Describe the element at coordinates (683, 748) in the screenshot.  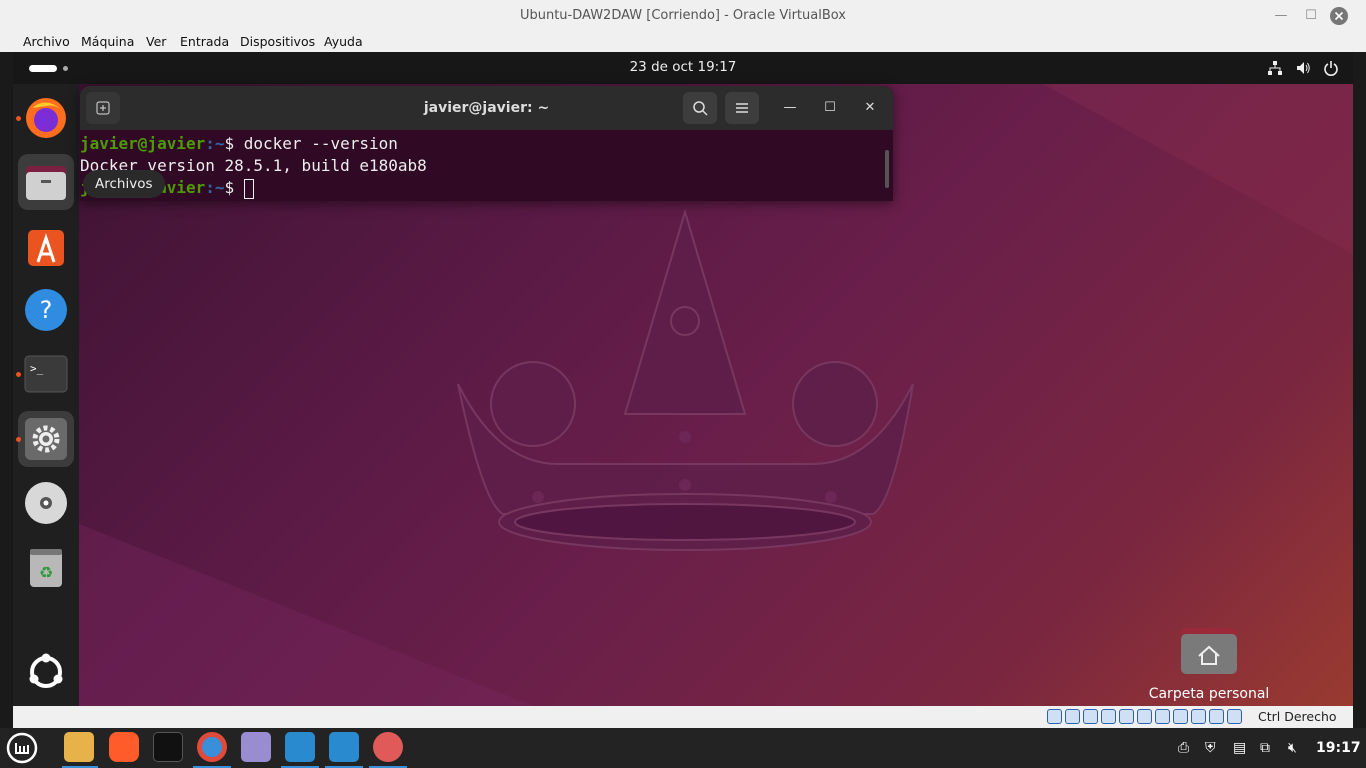
I see `host-taskbar: ⎙ ⛨ ▤ ⧉ 🔇︎ 19:17` at that location.